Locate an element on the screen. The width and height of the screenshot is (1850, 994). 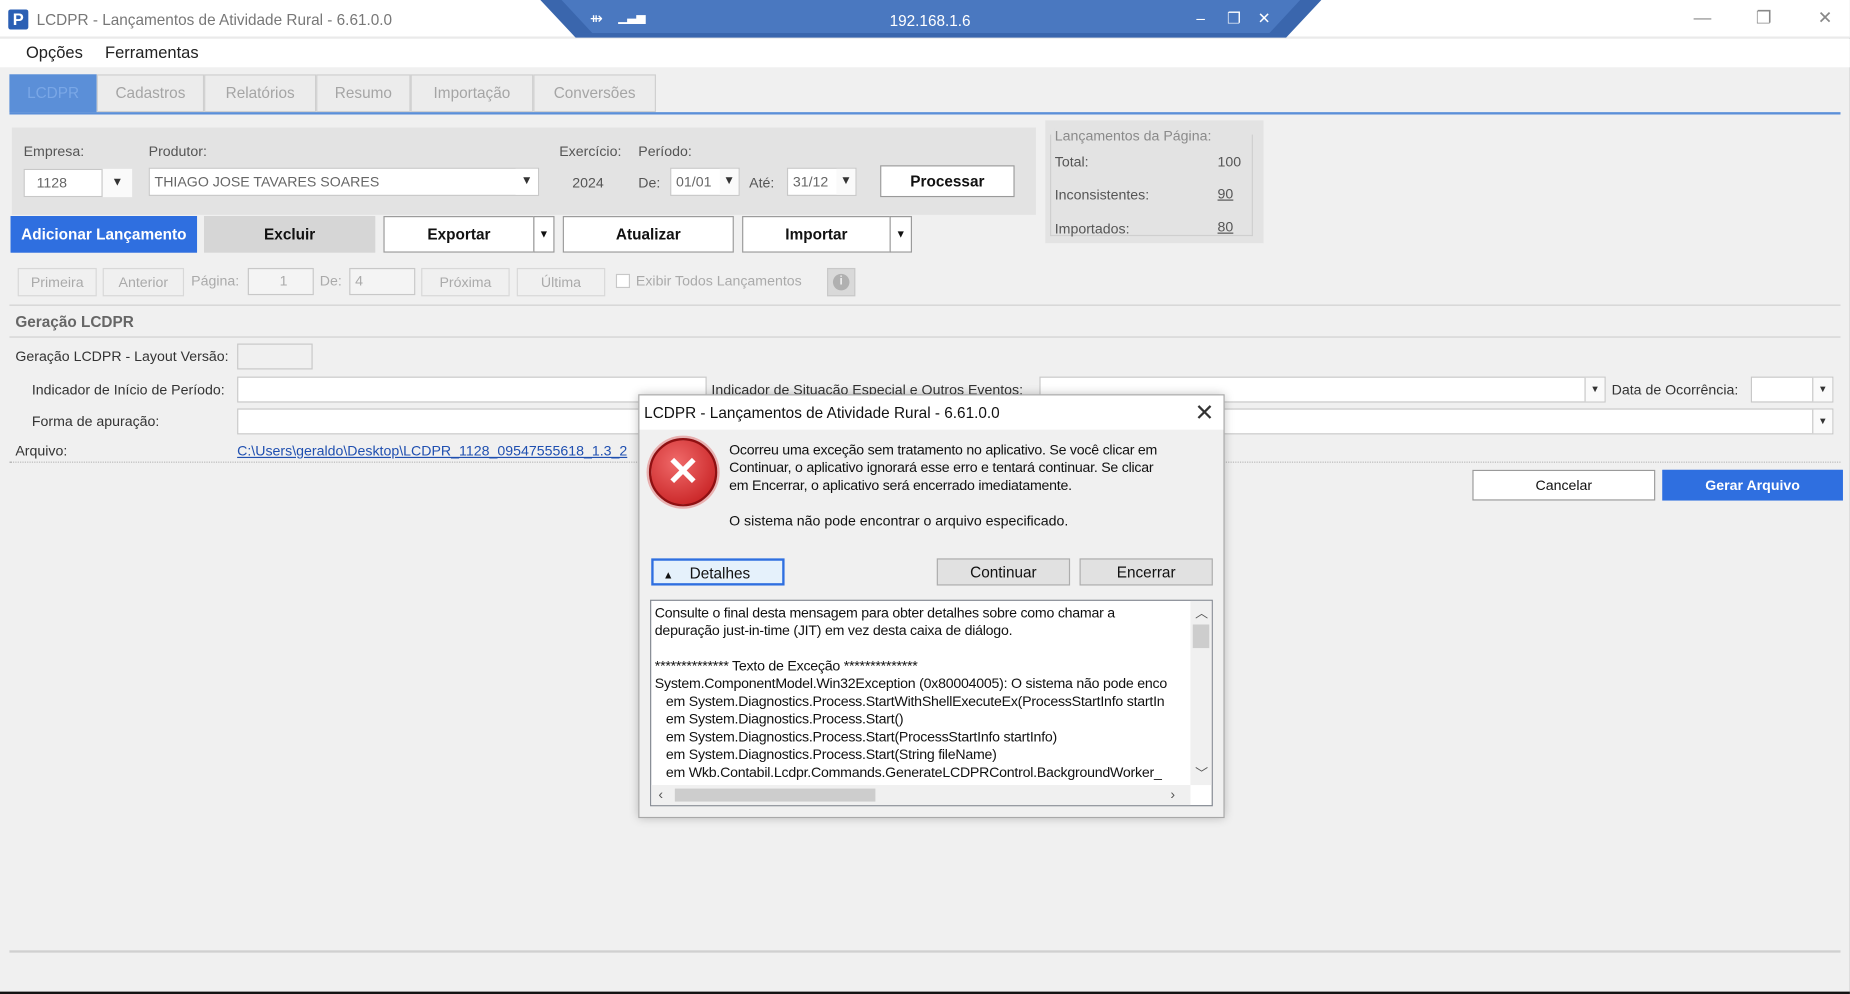
indicador-inicio-select is located at coordinates (472, 389).